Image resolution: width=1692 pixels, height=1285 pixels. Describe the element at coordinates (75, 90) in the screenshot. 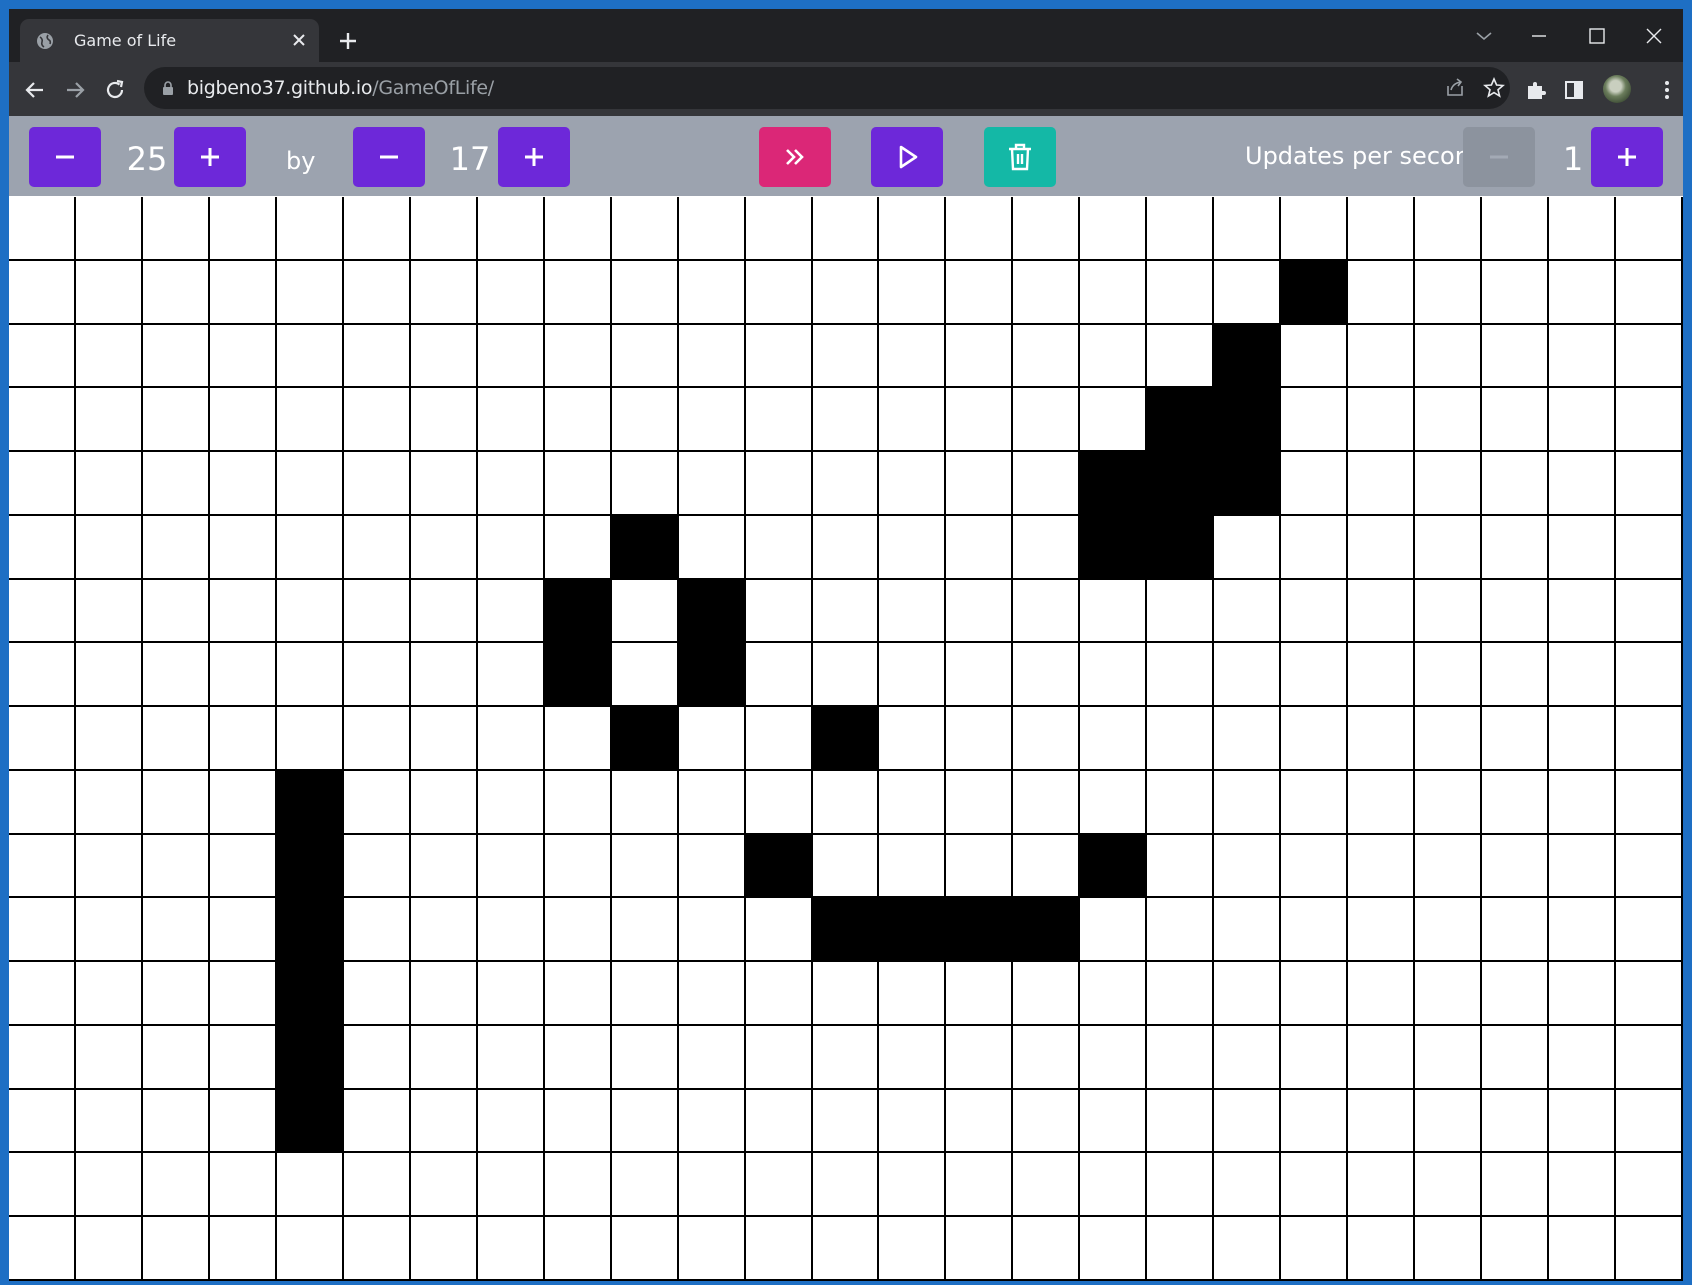

I see `forward-icon` at that location.